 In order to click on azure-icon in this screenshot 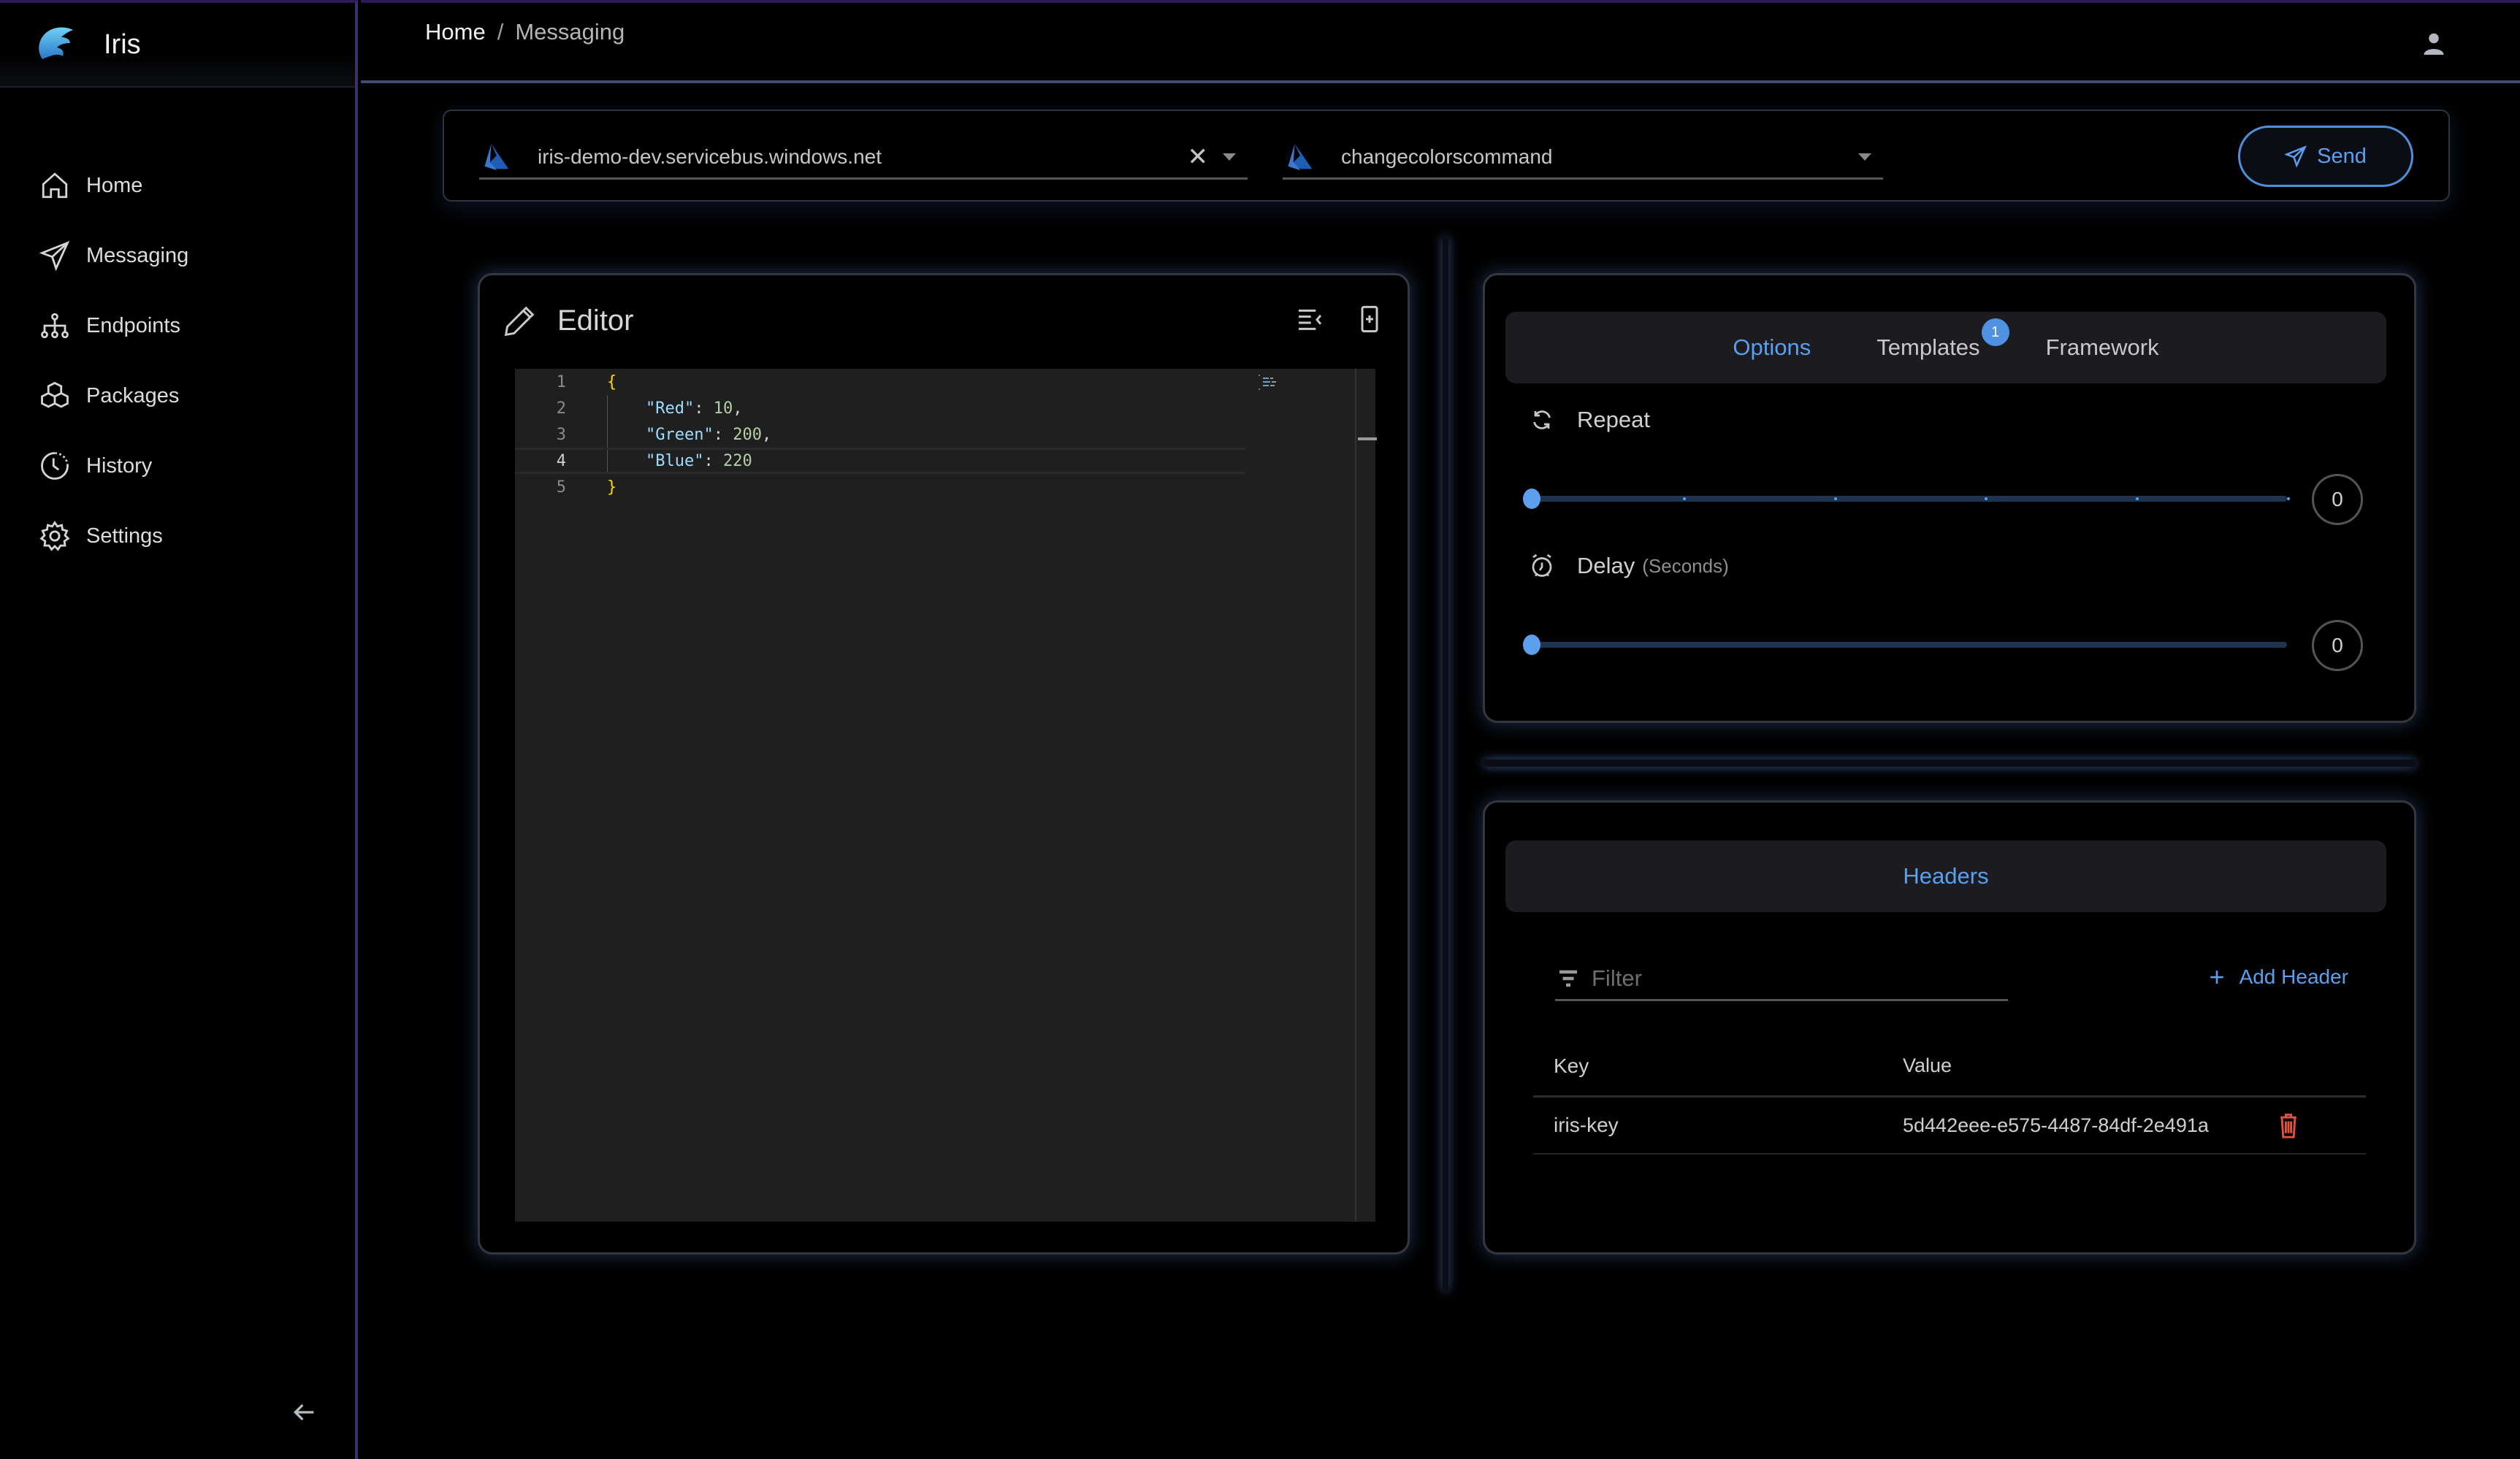, I will do `click(496, 156)`.